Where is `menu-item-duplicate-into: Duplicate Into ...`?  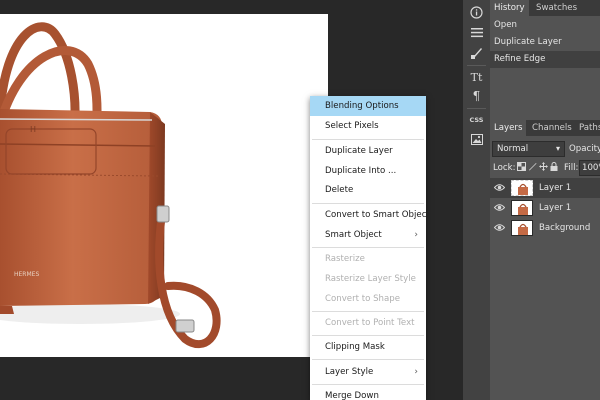
menu-item-duplicate-into: Duplicate Into ... is located at coordinates (368, 171).